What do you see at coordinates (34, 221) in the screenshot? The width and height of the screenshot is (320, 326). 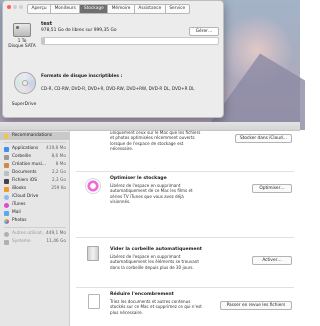 I see `sidebar-item-photos: Photos` at bounding box center [34, 221].